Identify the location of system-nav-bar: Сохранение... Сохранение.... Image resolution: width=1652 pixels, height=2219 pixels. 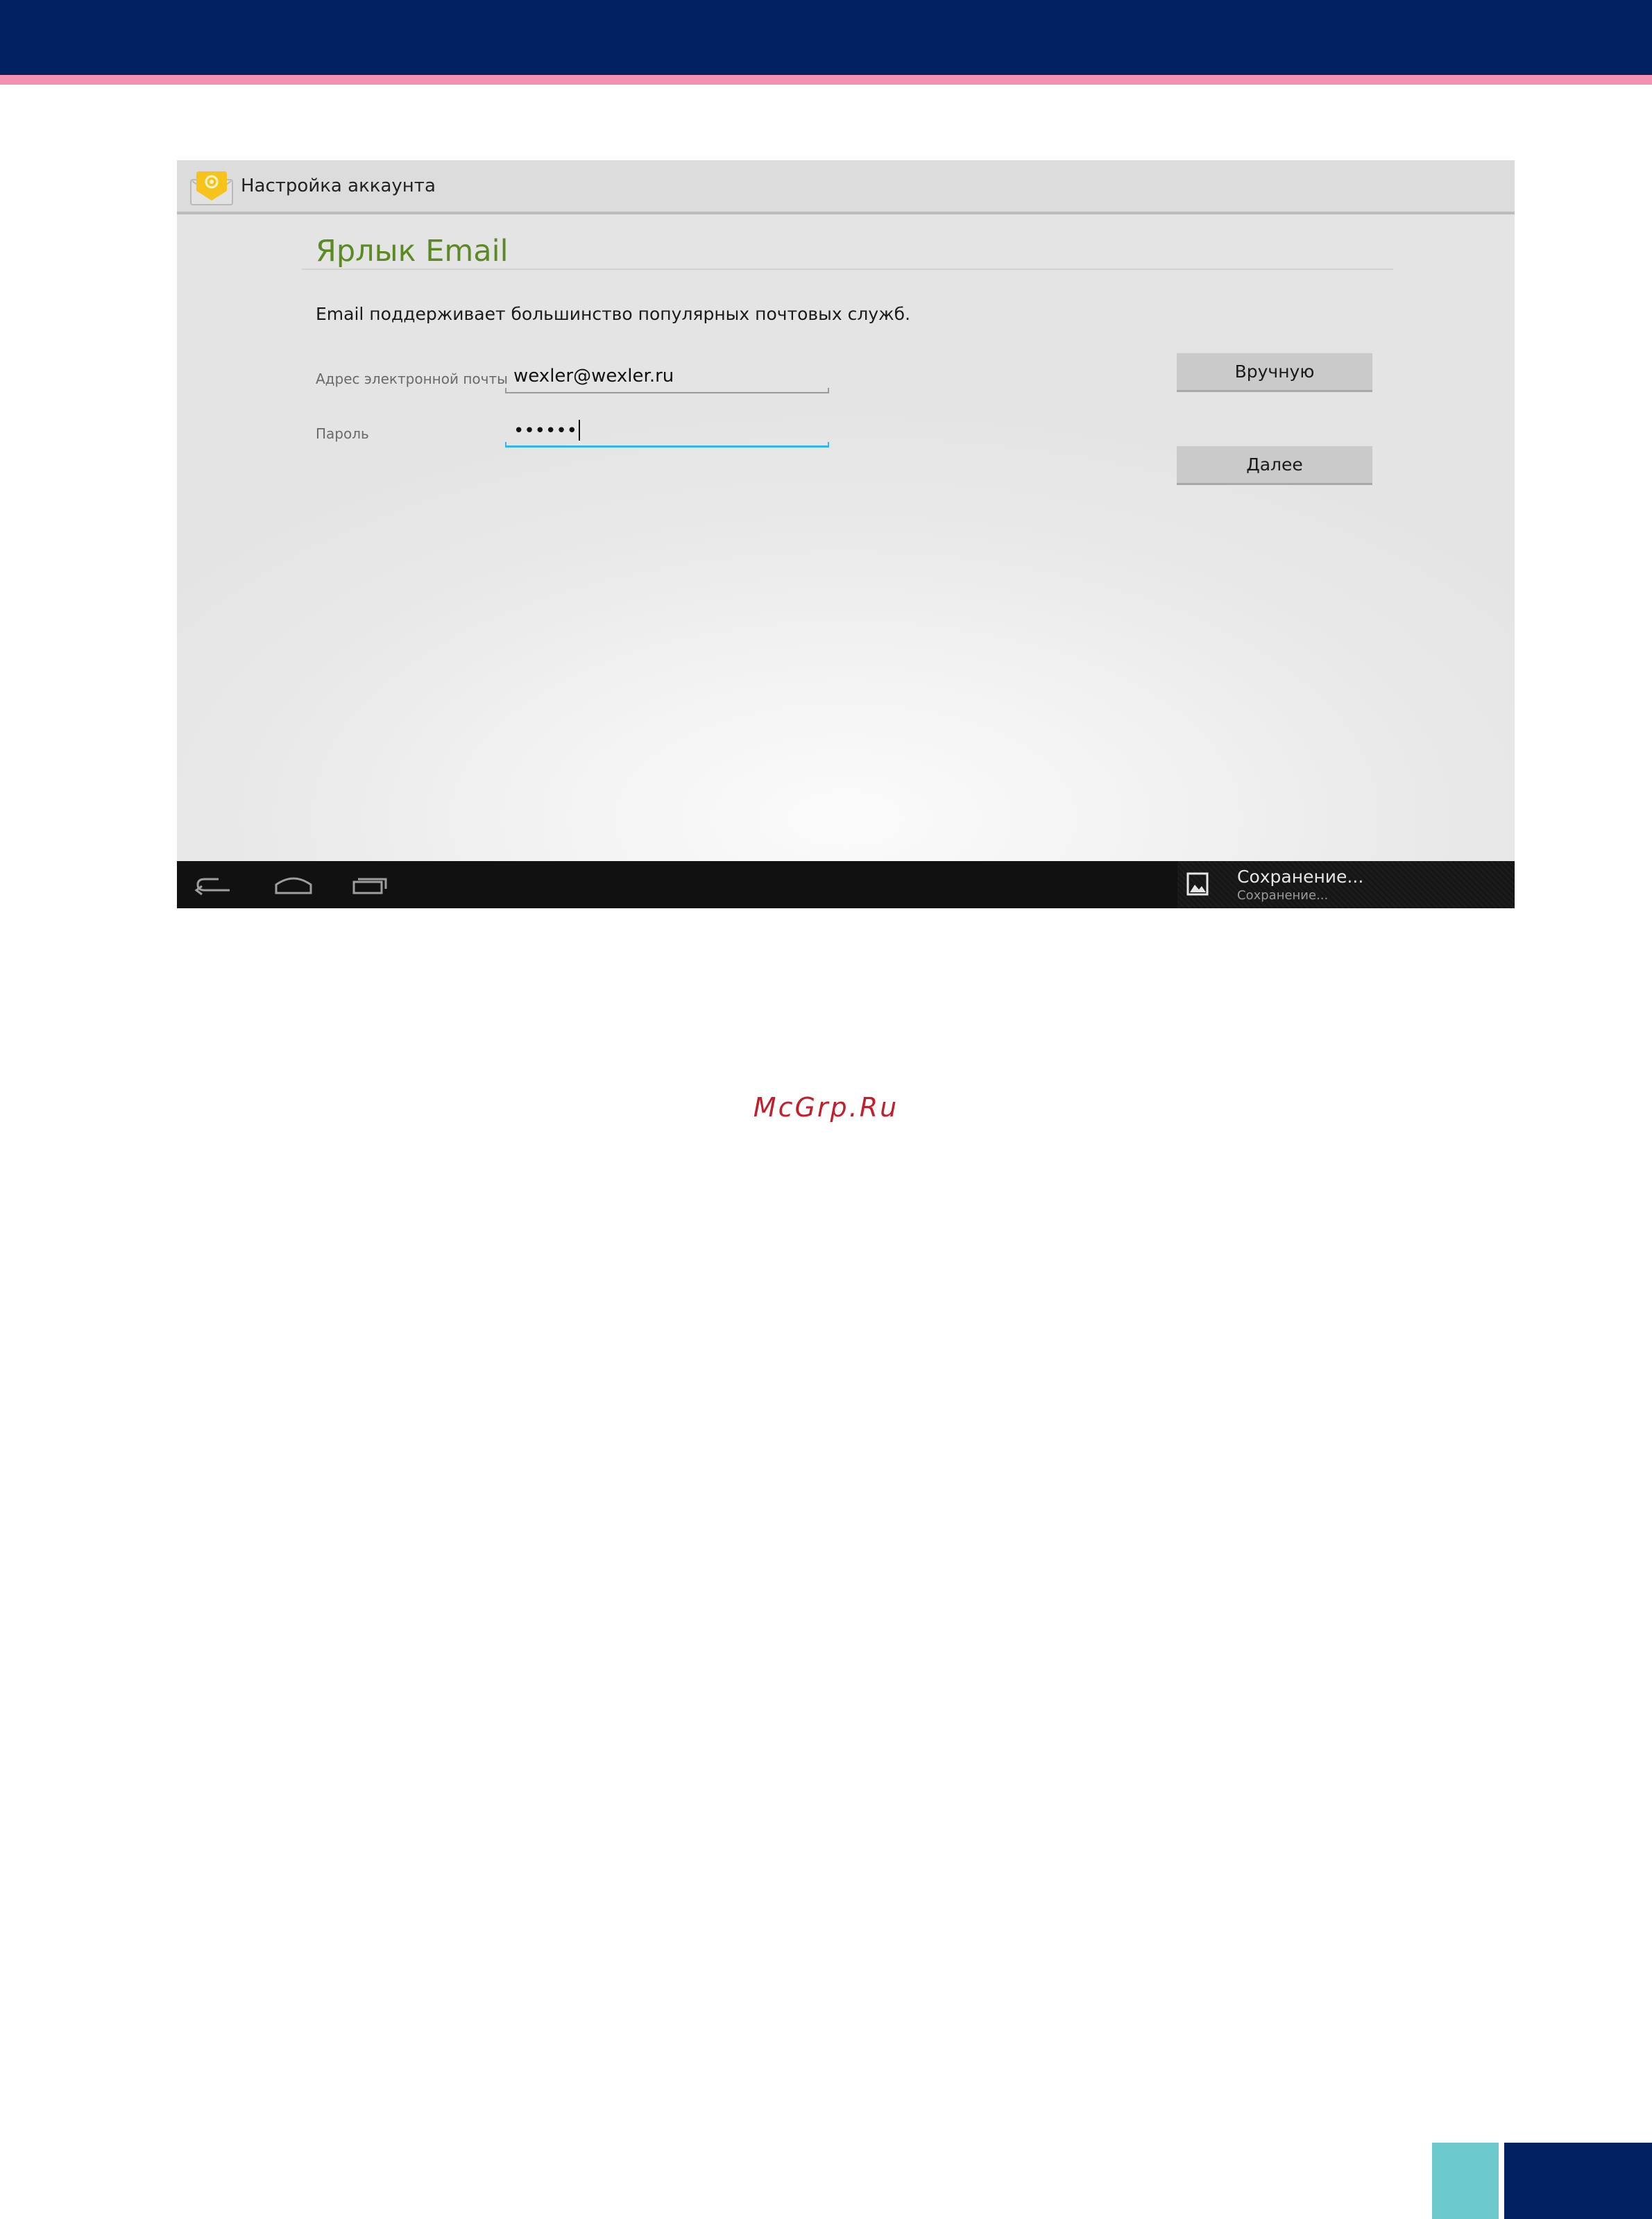
(846, 884).